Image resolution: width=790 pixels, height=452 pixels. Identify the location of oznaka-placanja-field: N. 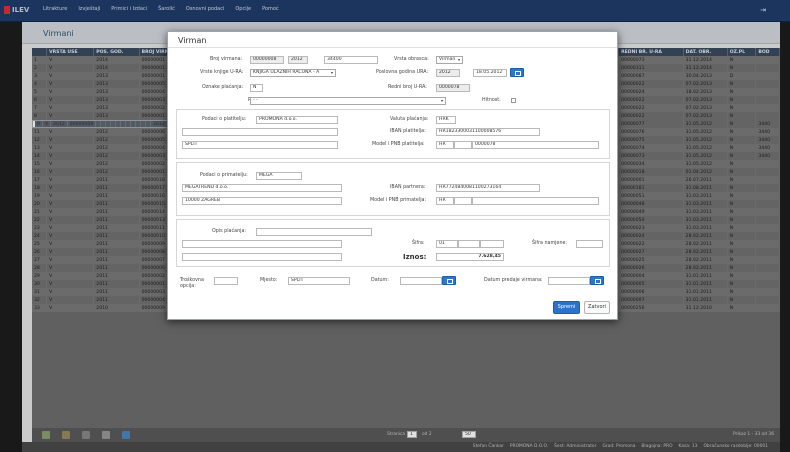
(256, 88).